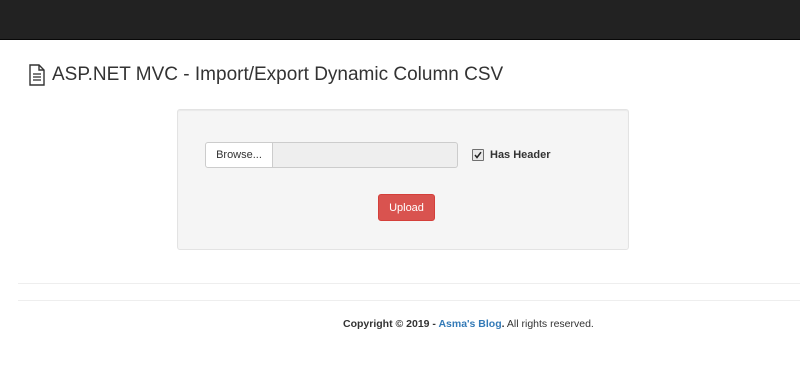 The height and width of the screenshot is (373, 800). I want to click on upload-button: Upload, so click(406, 207).